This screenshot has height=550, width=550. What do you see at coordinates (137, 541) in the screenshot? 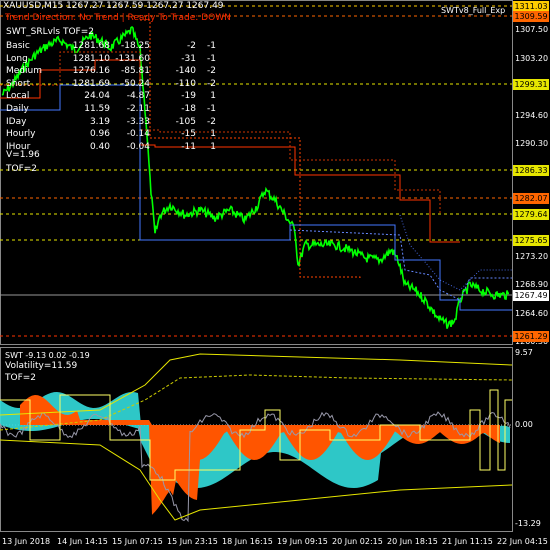
I see `time-axis-label: 15 Jun 07:15` at bounding box center [137, 541].